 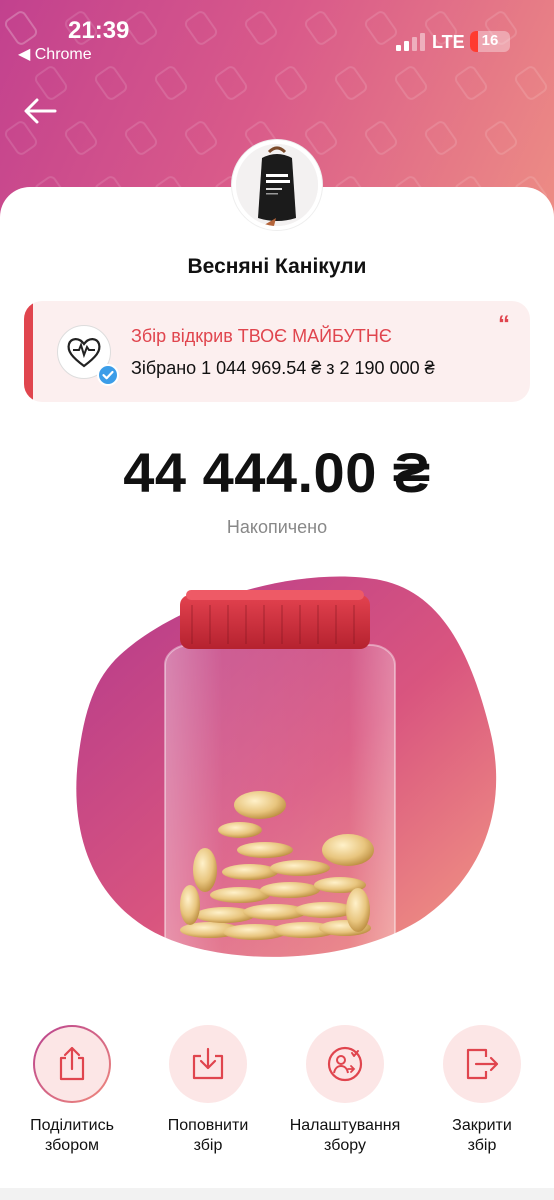 I want to click on close-jar-button: Закрити збір, so click(x=482, y=1090).